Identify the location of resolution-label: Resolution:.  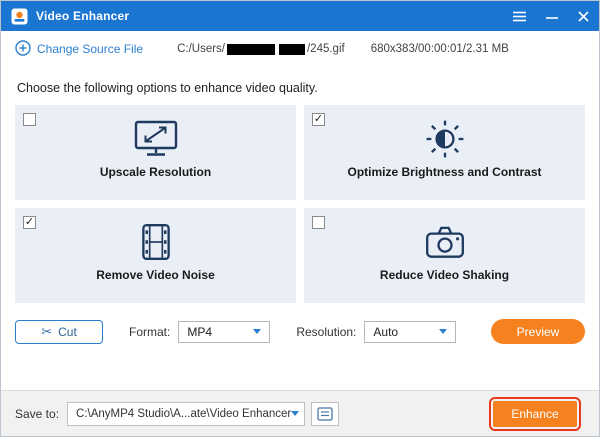
(326, 331).